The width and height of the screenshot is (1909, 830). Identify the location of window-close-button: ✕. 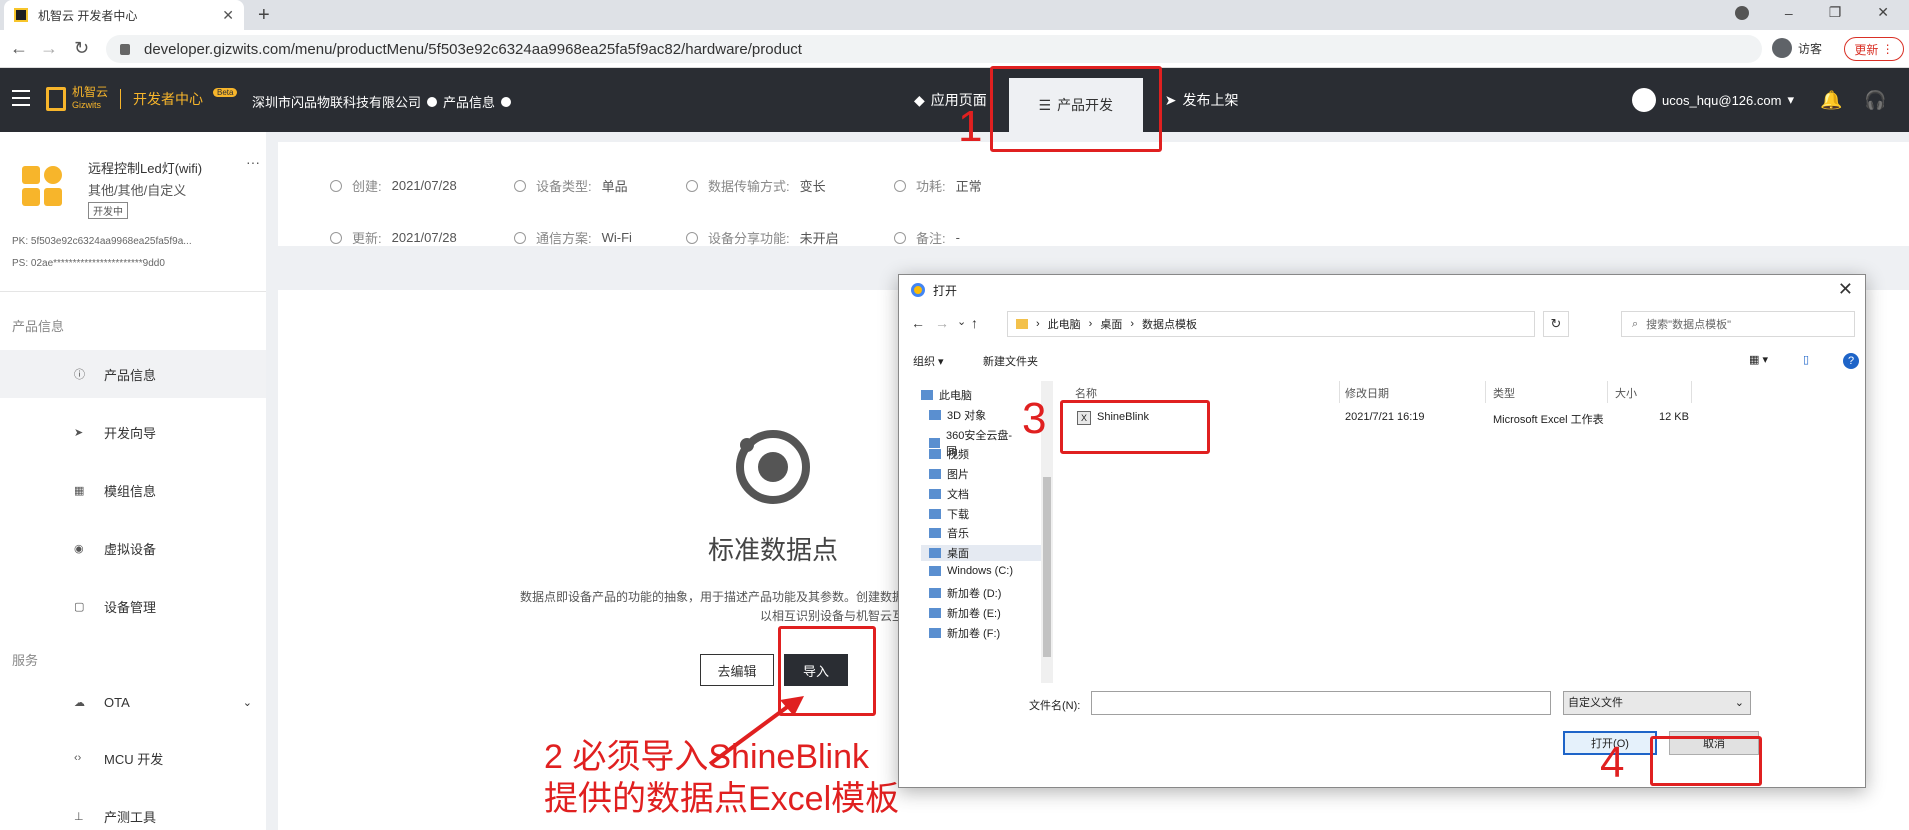
(1883, 12).